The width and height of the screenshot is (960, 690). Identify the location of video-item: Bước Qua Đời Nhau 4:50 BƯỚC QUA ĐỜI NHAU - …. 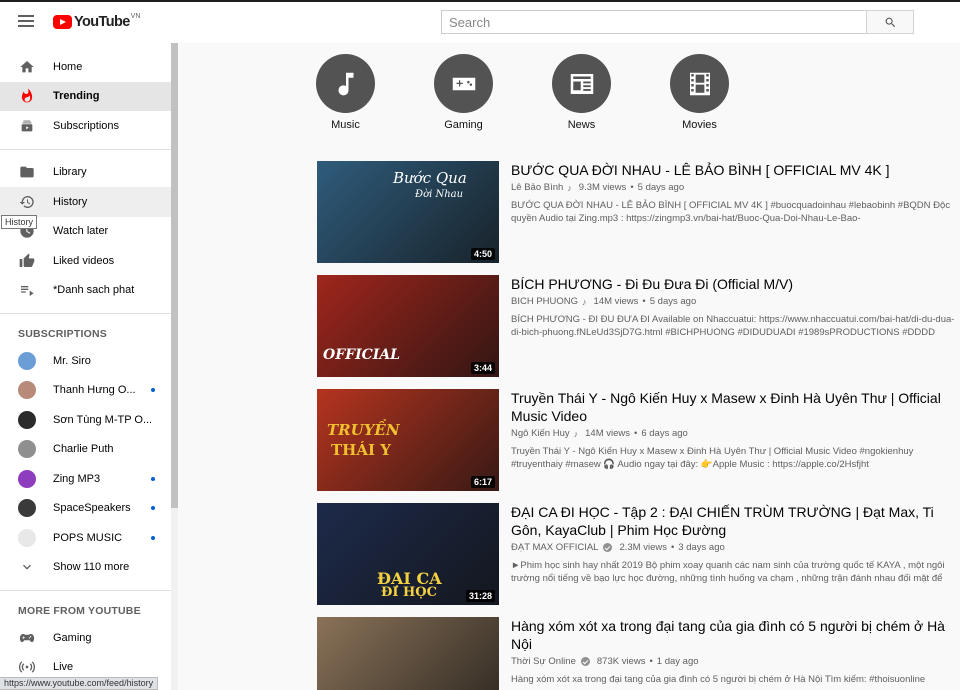
(637, 212).